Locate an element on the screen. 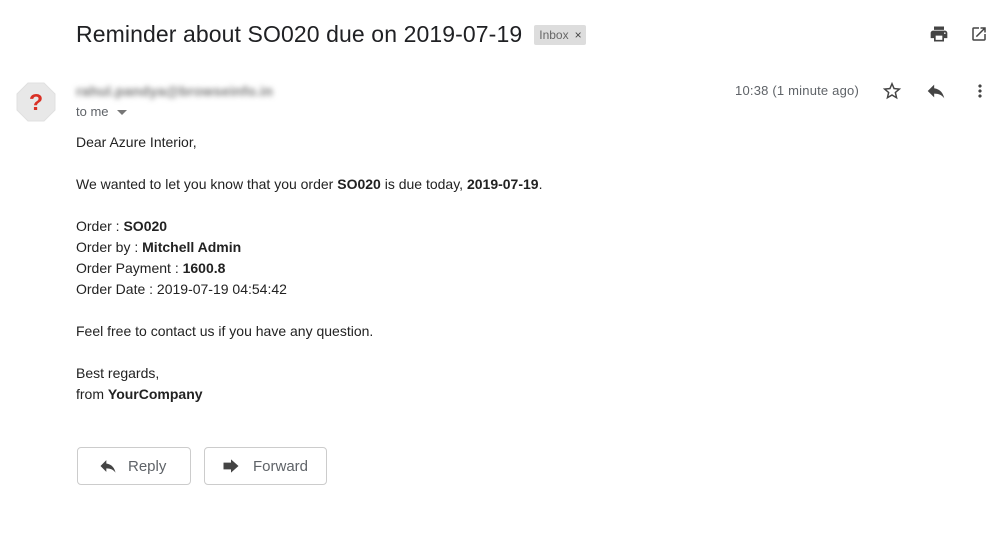 This screenshot has height=546, width=1005. order-payment-line: Order Payment : 1600.8 is located at coordinates (151, 268).